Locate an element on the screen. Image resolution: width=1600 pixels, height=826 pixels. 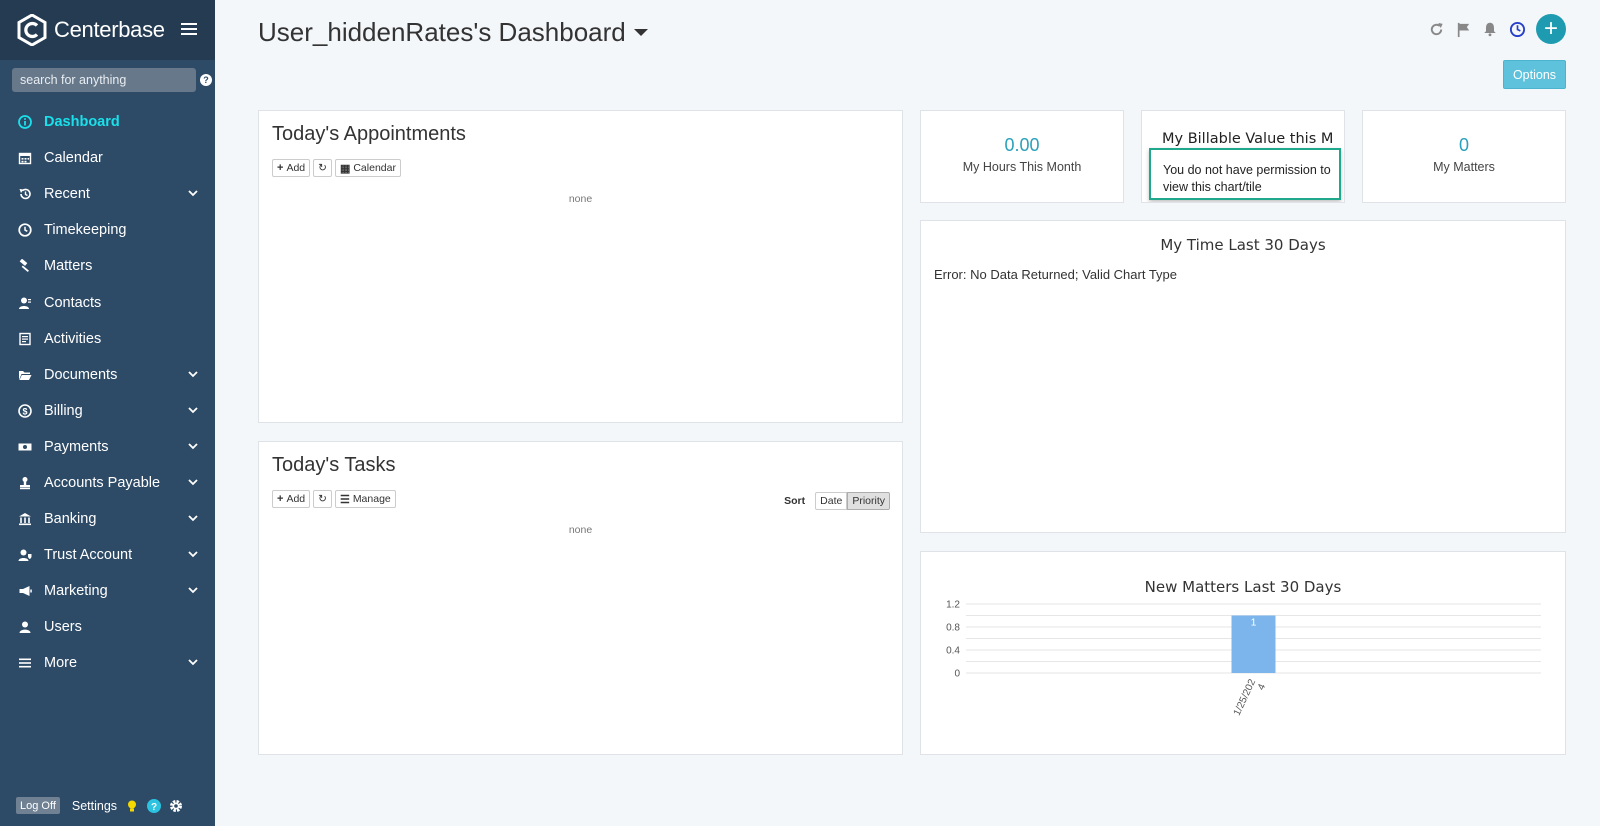
dashboard-dropdown-caret-icon is located at coordinates (640, 32).